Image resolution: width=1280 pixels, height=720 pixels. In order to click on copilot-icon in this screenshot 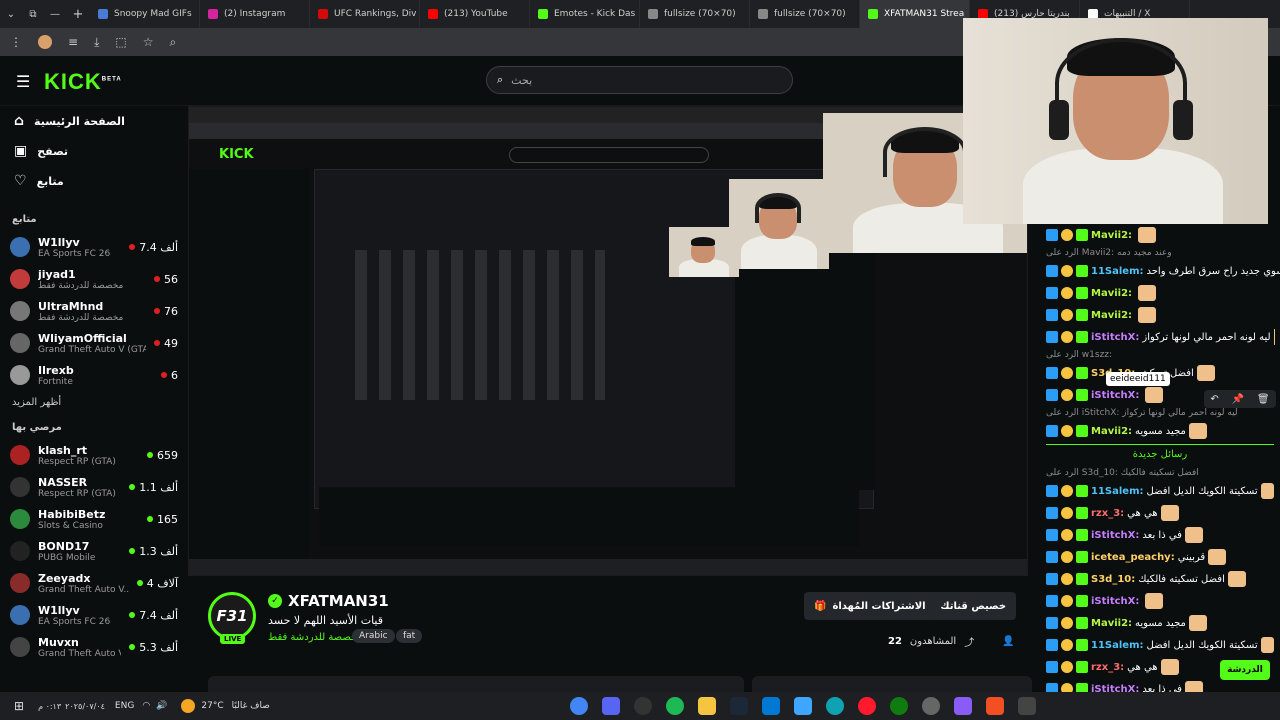, I will do `click(962, 706)`.